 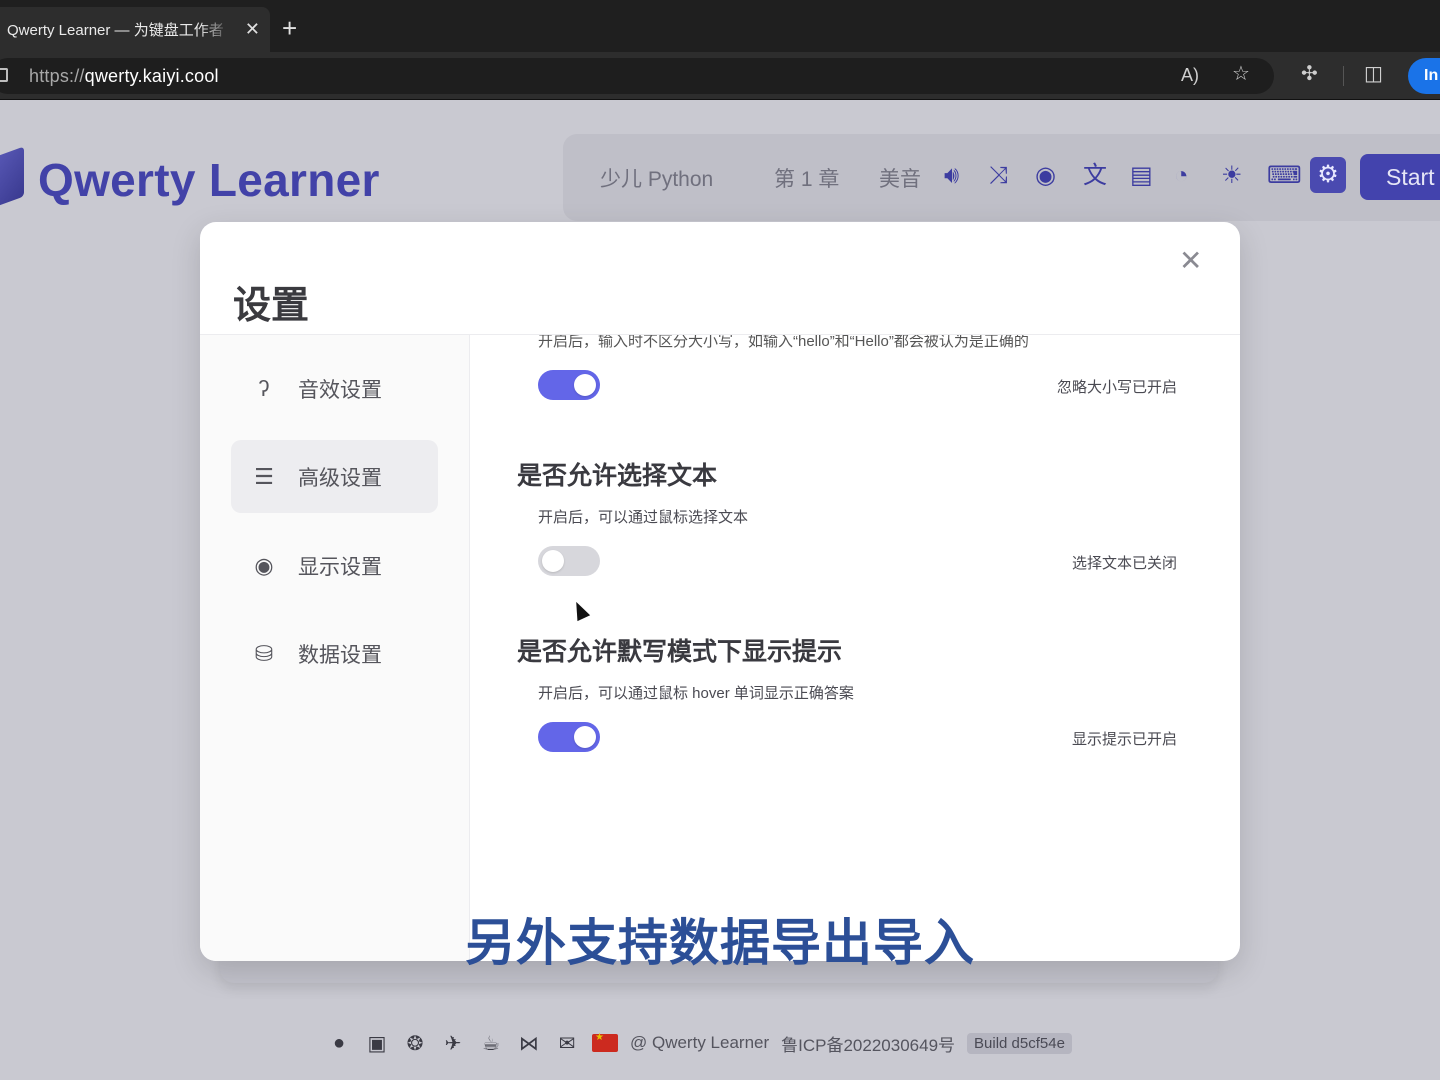 I want to click on github-icon: ●, so click(x=339, y=1043).